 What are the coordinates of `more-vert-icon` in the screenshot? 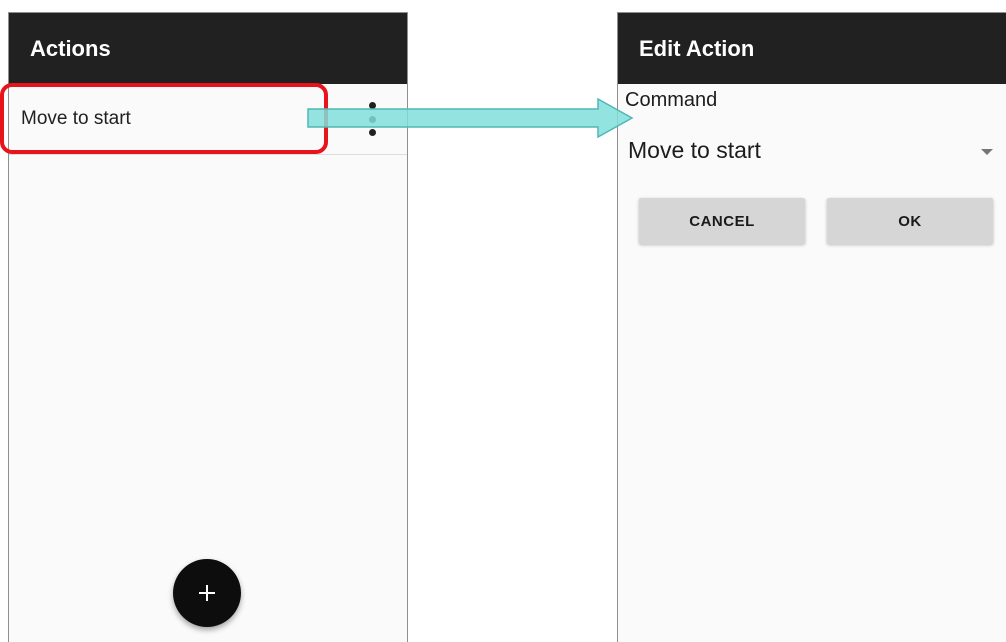 It's located at (372, 119).